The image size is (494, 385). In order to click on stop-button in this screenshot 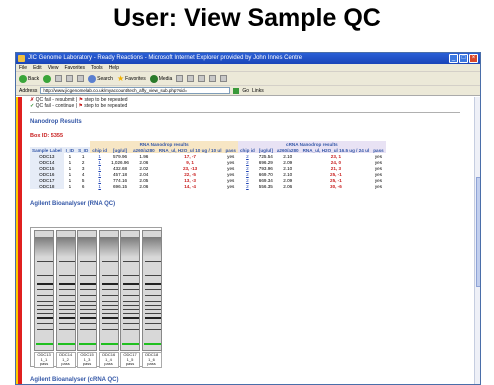, I will do `click(59, 78)`.